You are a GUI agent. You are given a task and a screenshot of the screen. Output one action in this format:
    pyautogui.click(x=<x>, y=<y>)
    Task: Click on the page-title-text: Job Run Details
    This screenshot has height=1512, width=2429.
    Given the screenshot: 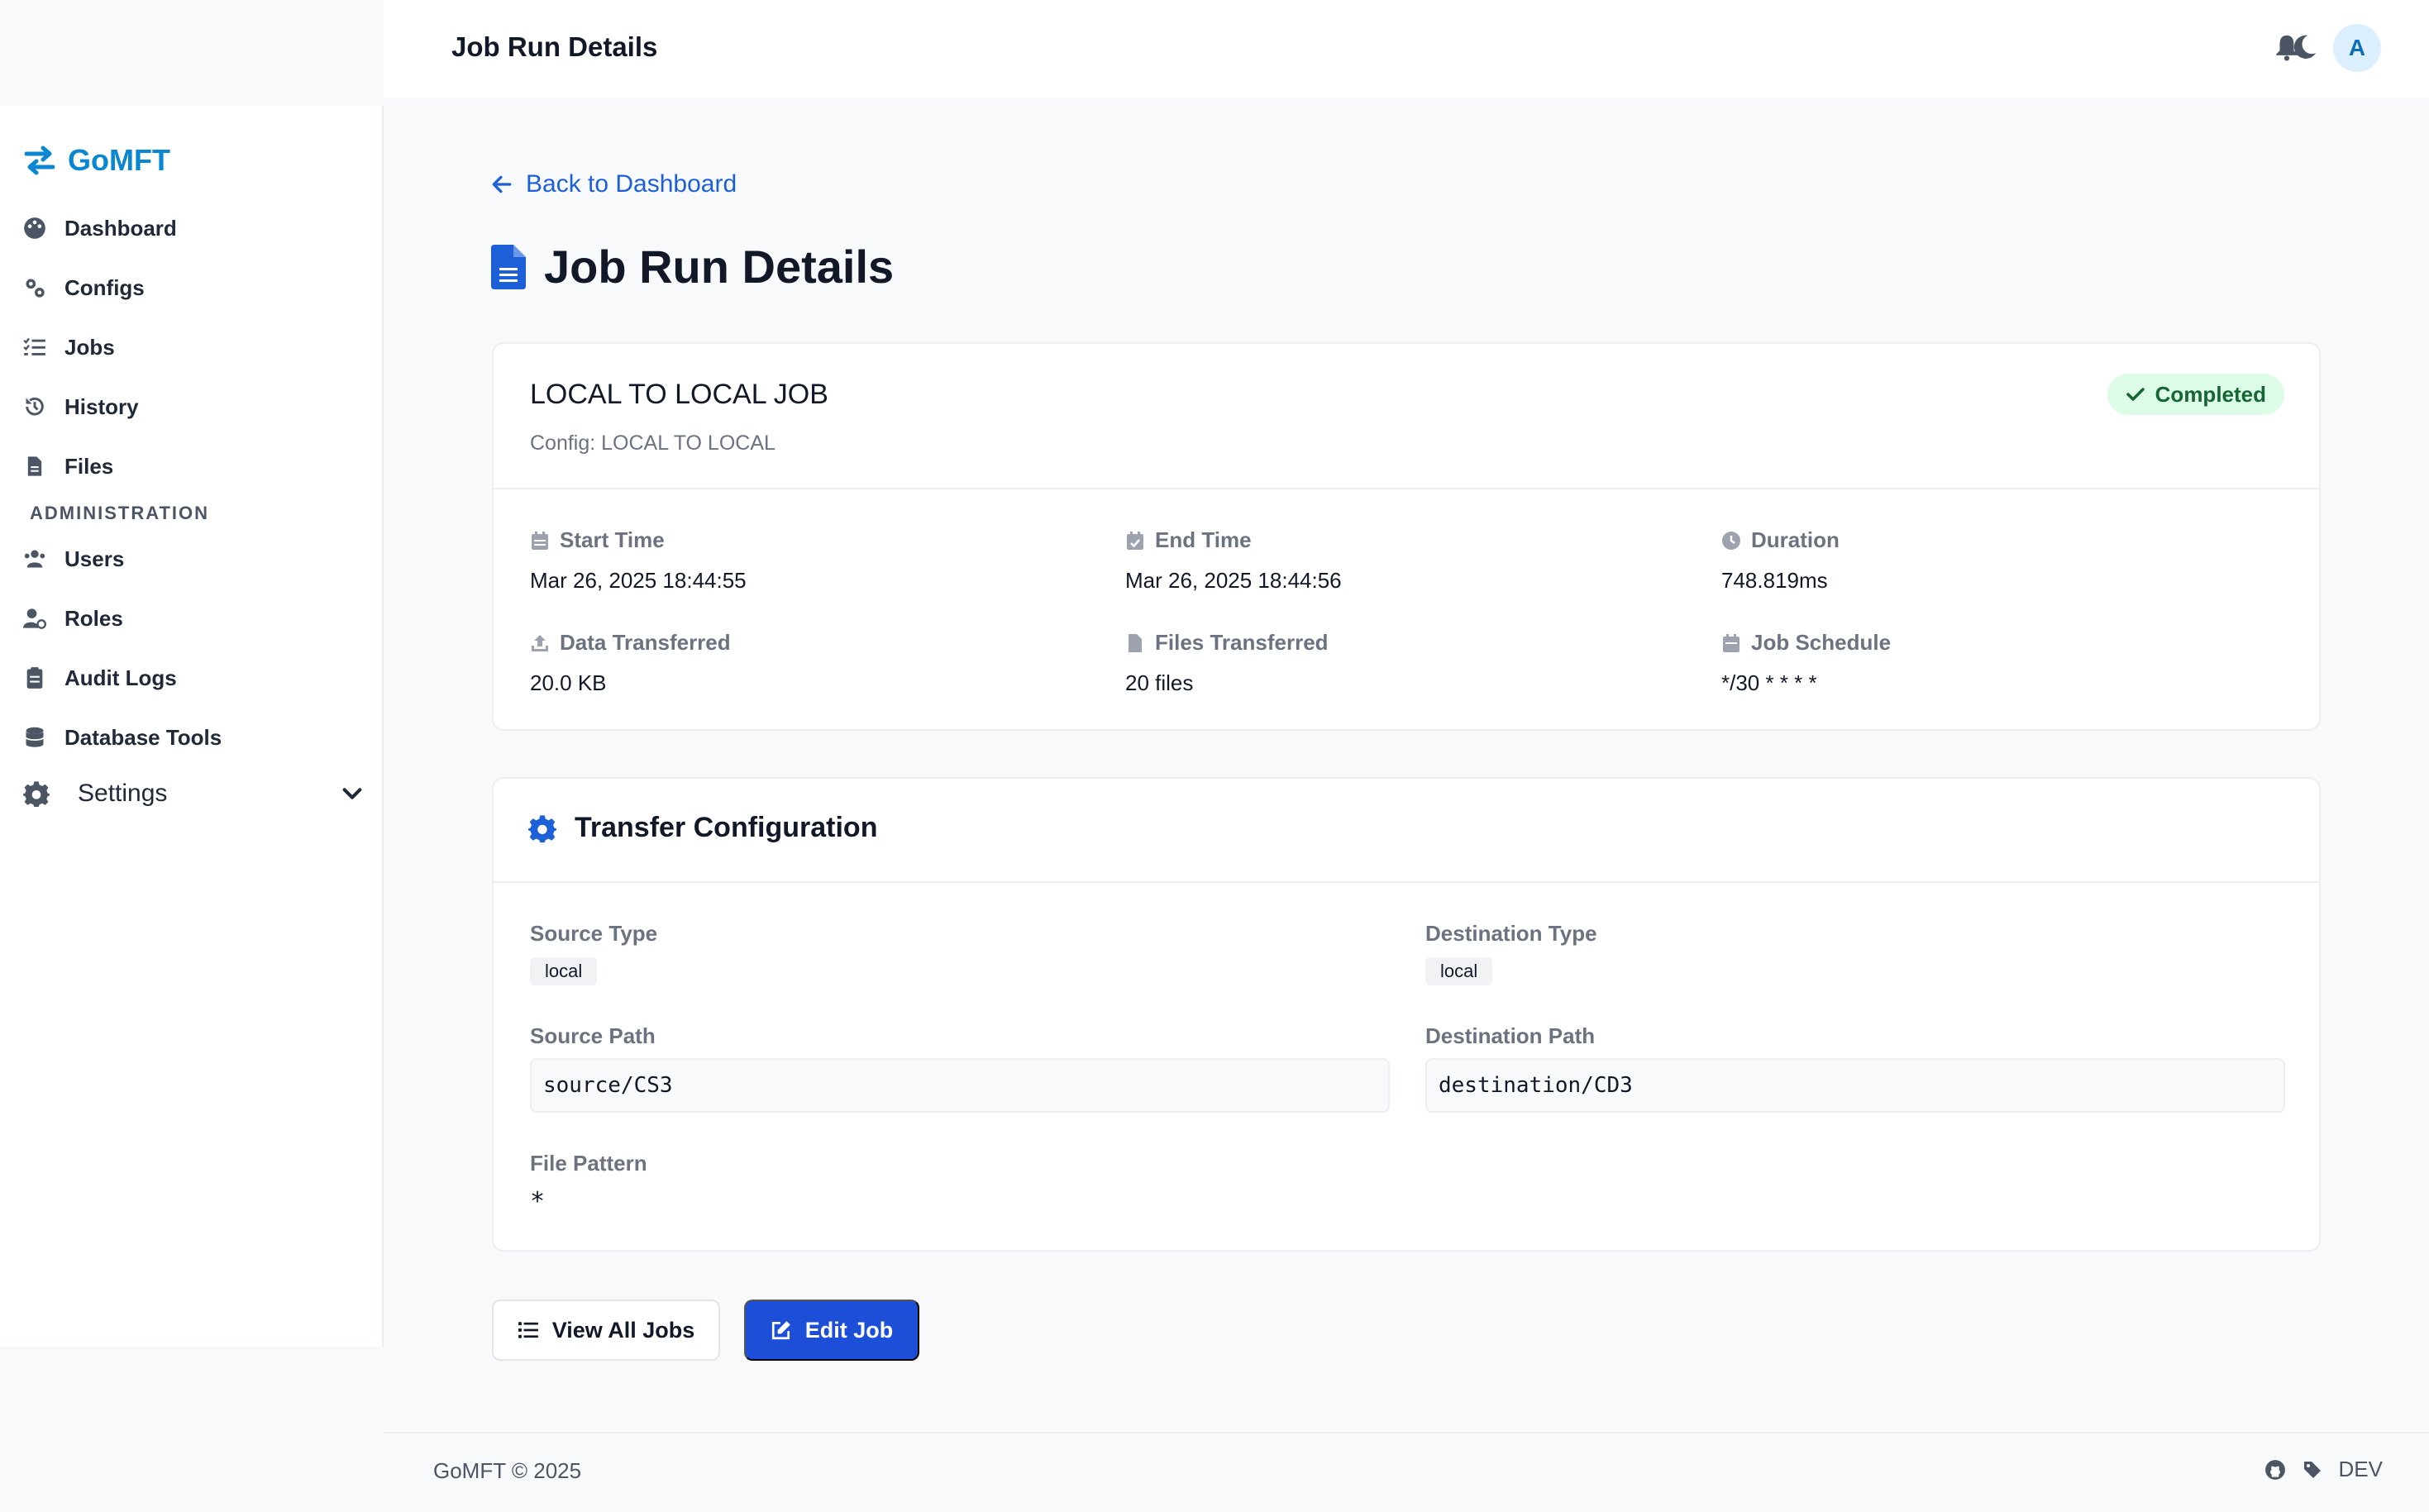 What is the action you would take?
    pyautogui.click(x=719, y=267)
    